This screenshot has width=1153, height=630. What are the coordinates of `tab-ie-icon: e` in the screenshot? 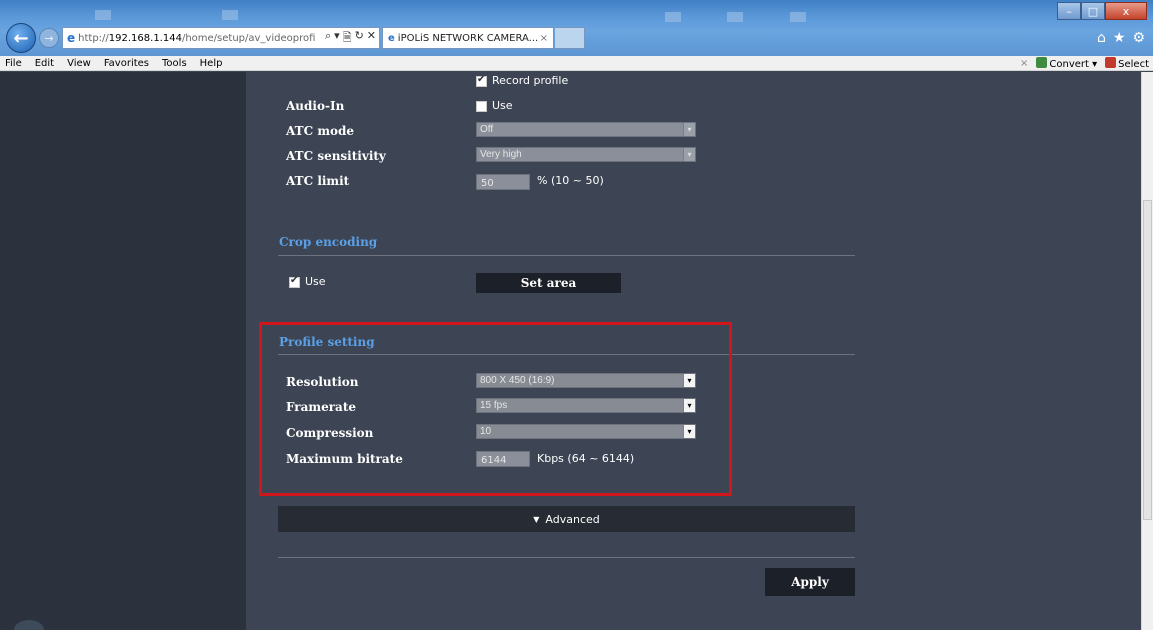 It's located at (391, 38).